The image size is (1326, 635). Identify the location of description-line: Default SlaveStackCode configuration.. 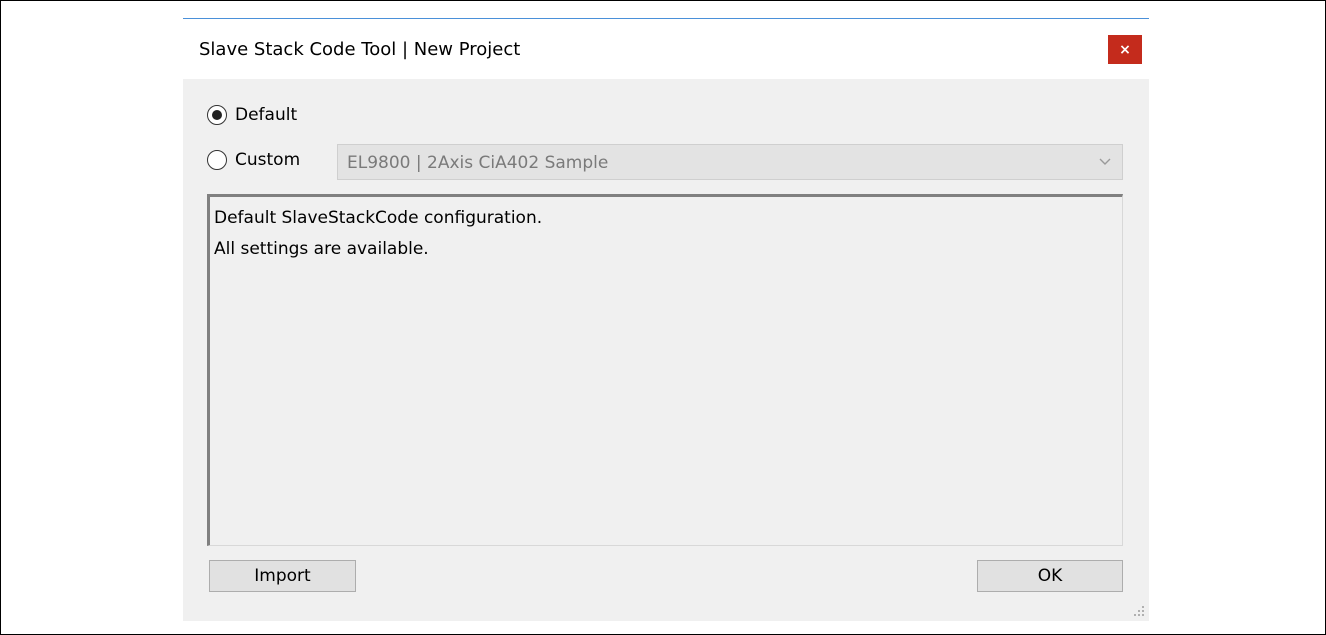
(378, 218).